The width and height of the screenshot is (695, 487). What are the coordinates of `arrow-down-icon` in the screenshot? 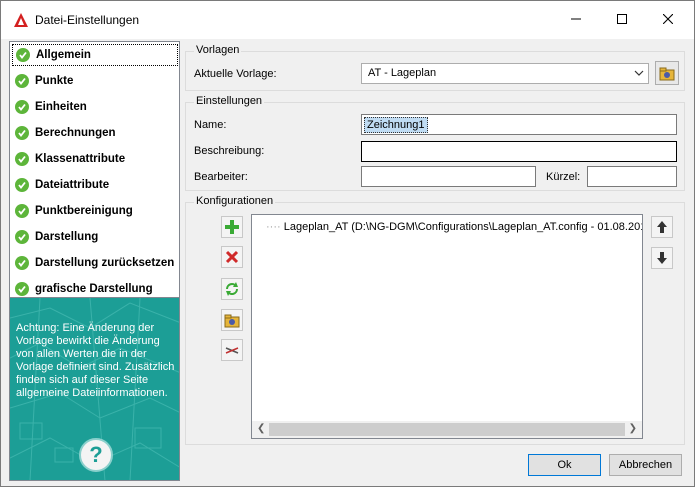 It's located at (662, 258).